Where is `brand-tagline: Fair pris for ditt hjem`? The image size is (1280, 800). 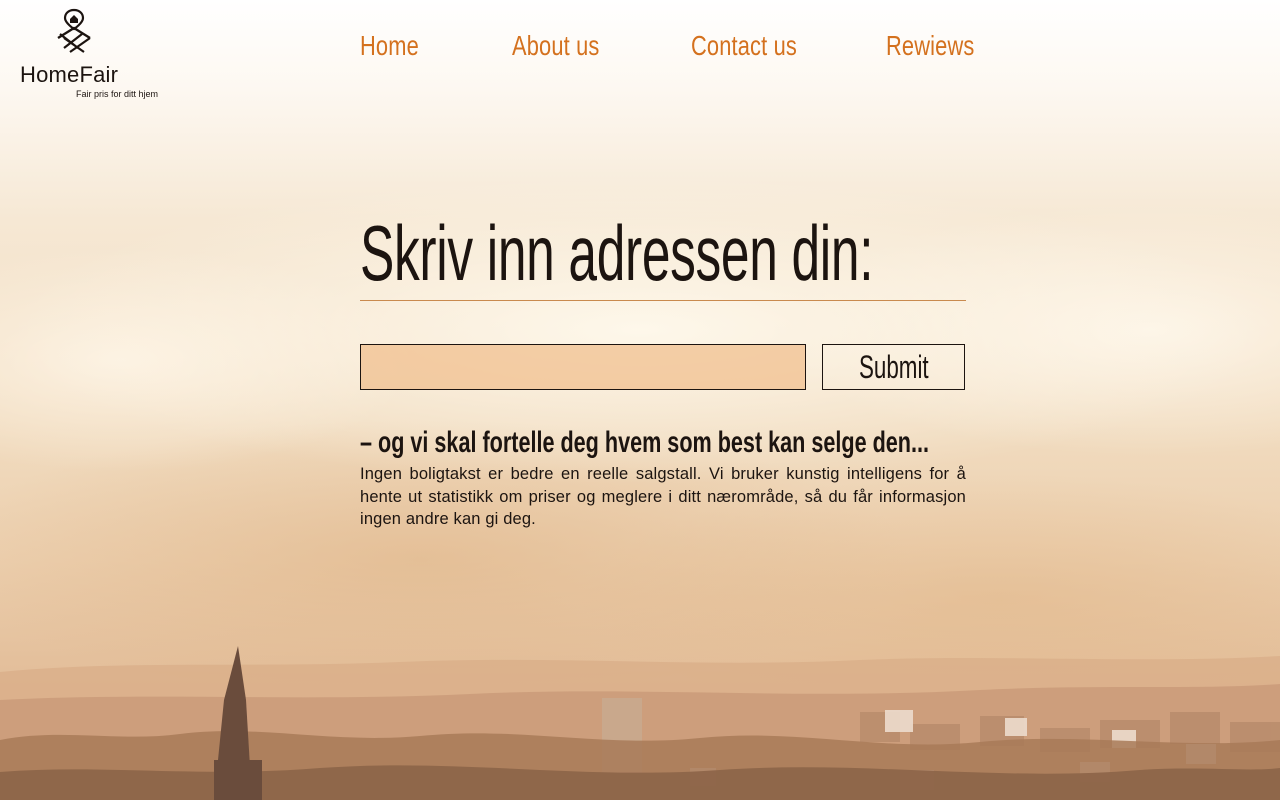
brand-tagline: Fair pris for ditt hjem is located at coordinates (117, 94).